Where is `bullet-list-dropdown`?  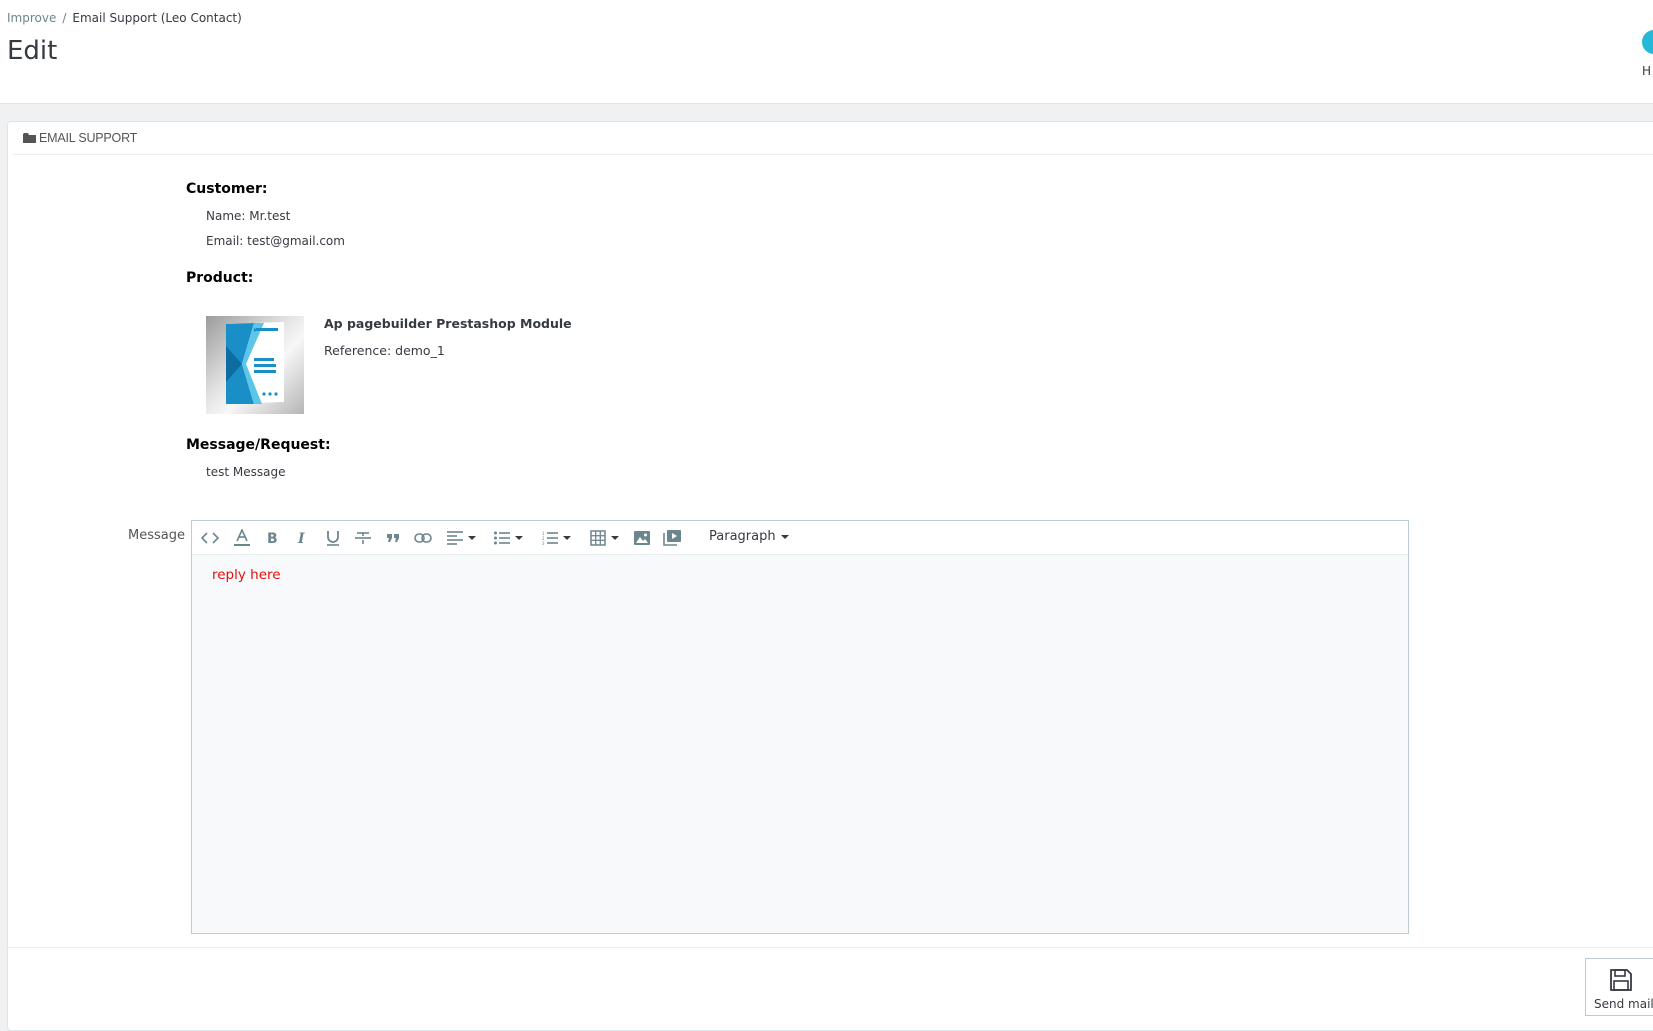 bullet-list-dropdown is located at coordinates (508, 538).